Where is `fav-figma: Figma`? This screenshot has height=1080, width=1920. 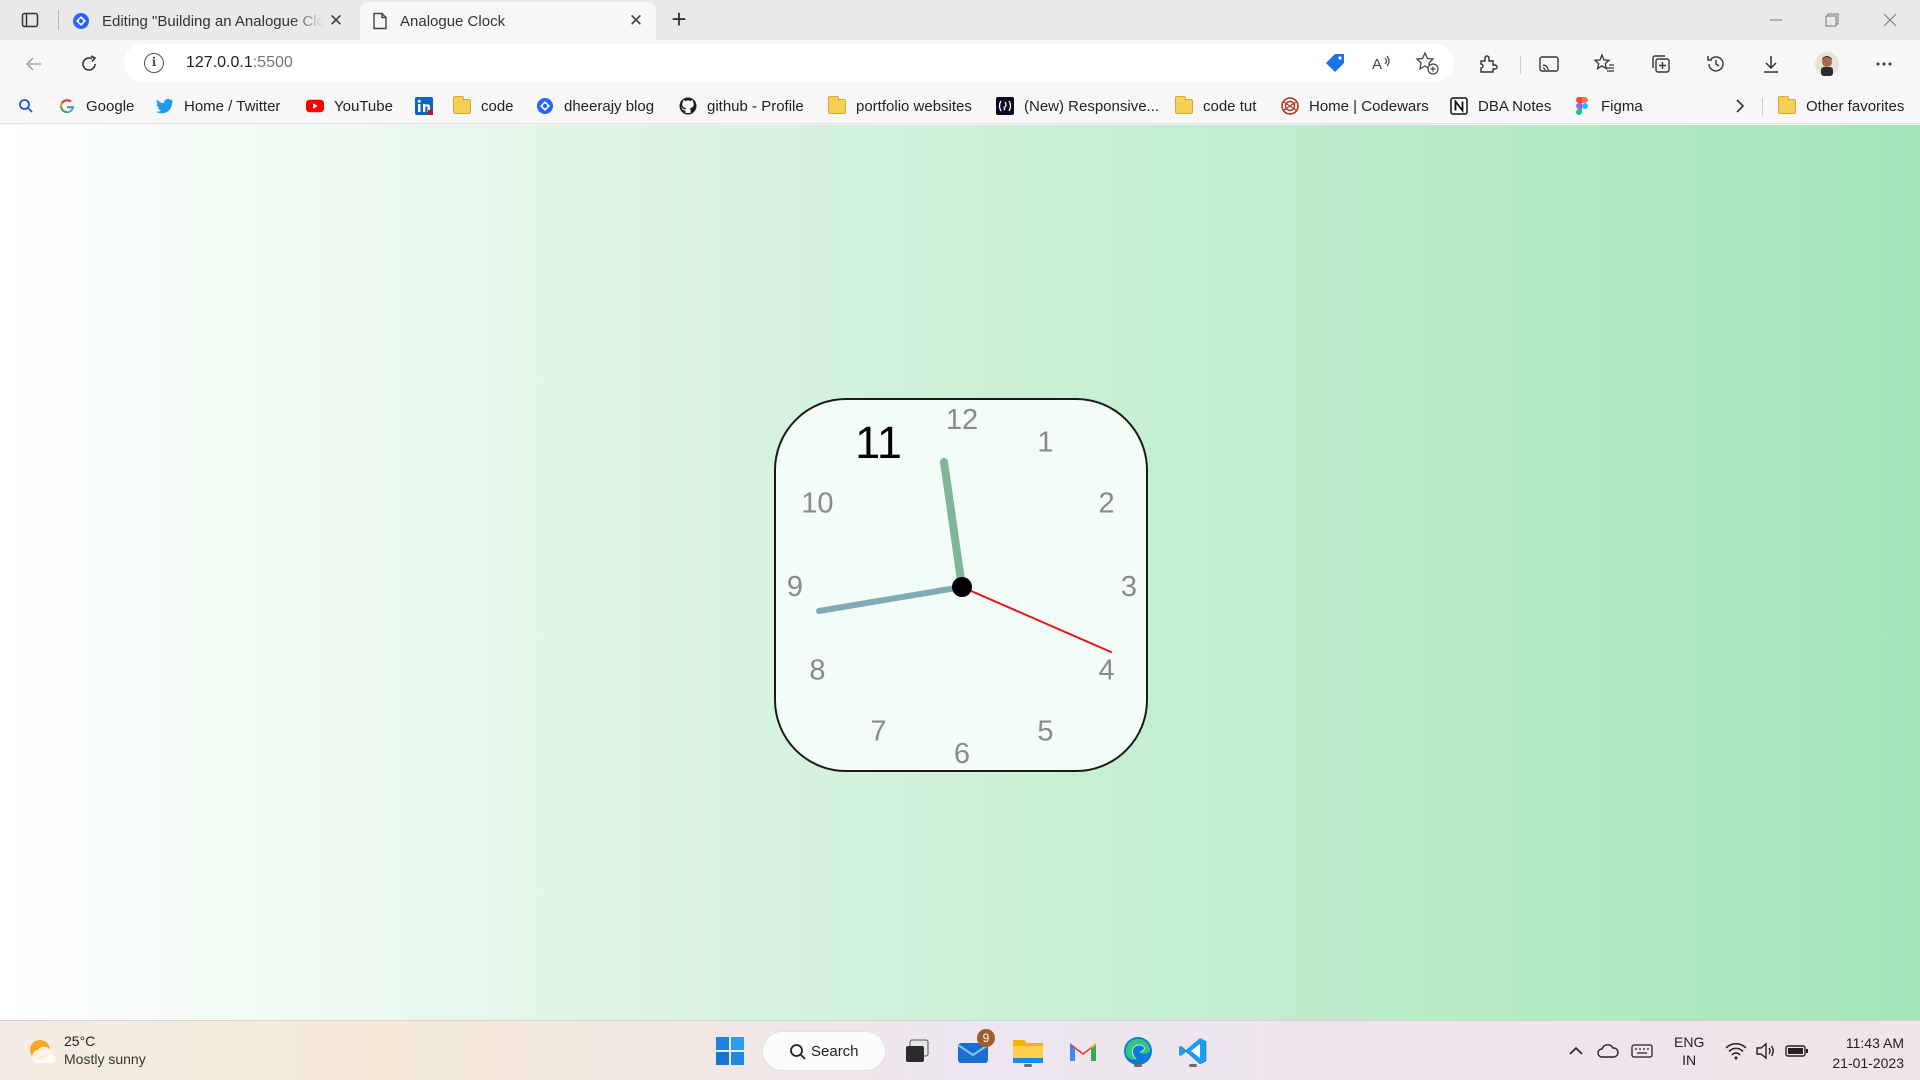
fav-figma: Figma is located at coordinates (1608, 106).